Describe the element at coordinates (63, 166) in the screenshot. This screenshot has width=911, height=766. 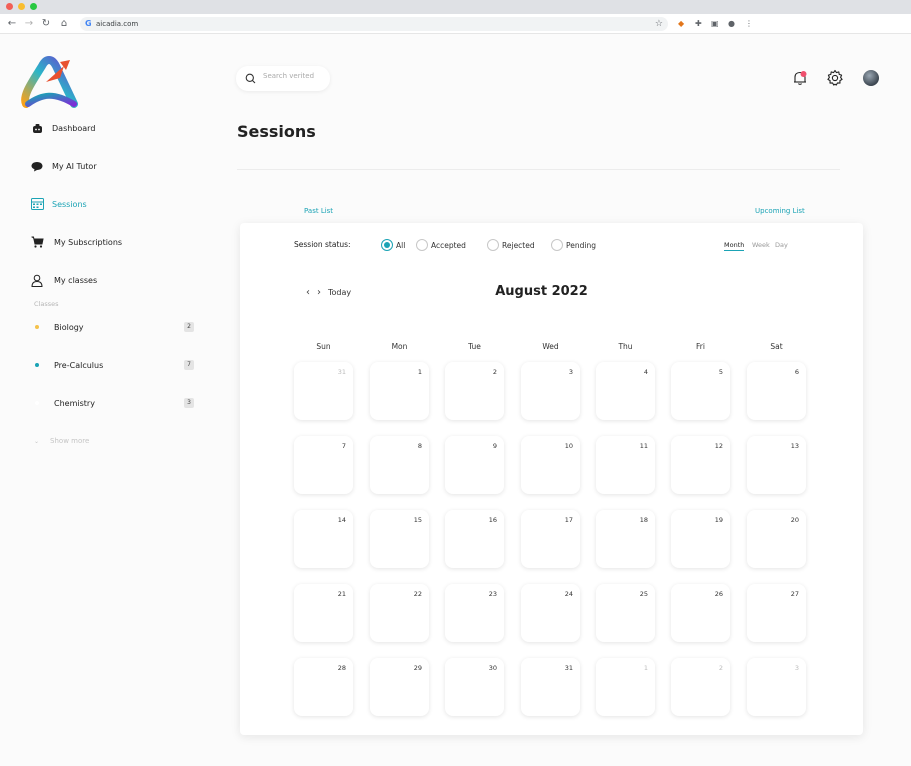
I see `sidebar-item-ai-tutor: My AI Tutor` at that location.